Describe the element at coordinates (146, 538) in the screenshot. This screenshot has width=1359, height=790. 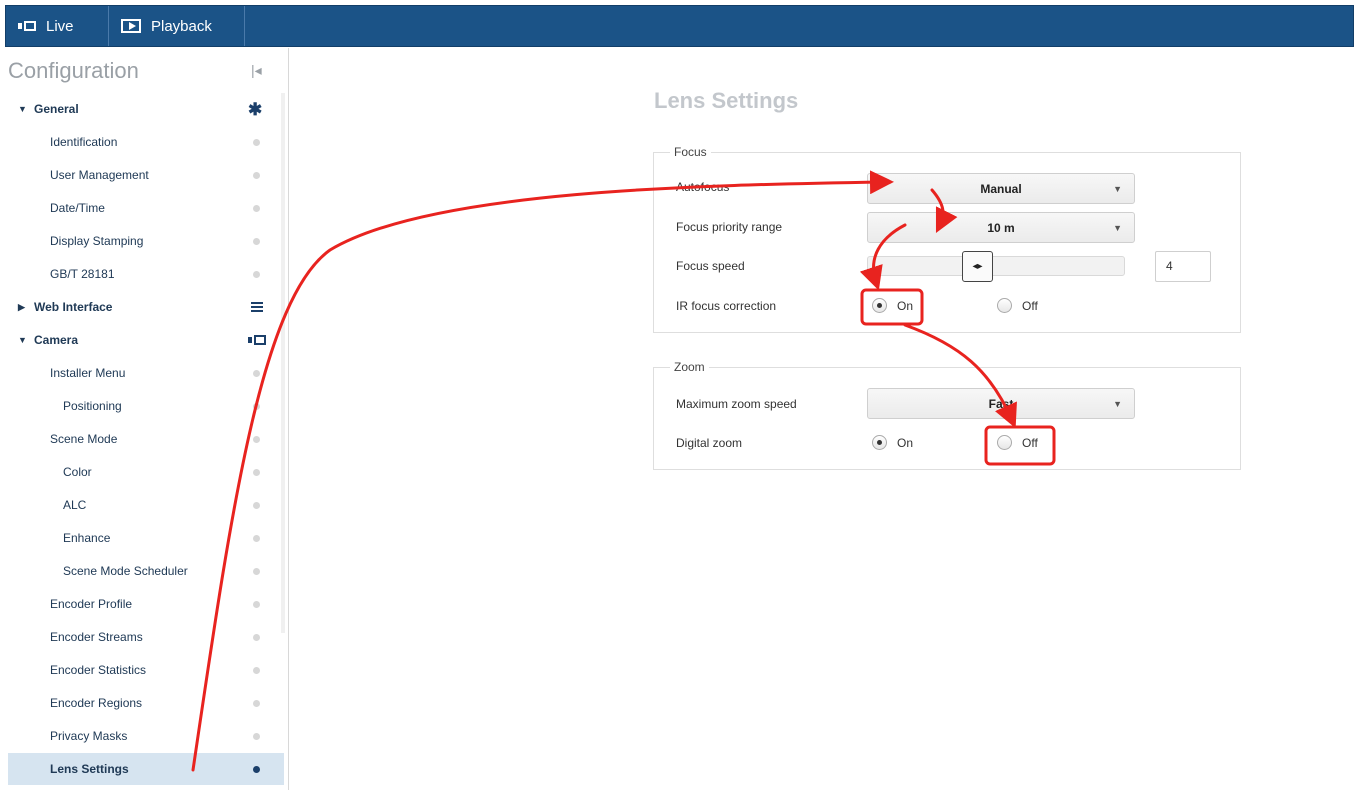
I see `sidebar-item-enhance: Enhance` at that location.